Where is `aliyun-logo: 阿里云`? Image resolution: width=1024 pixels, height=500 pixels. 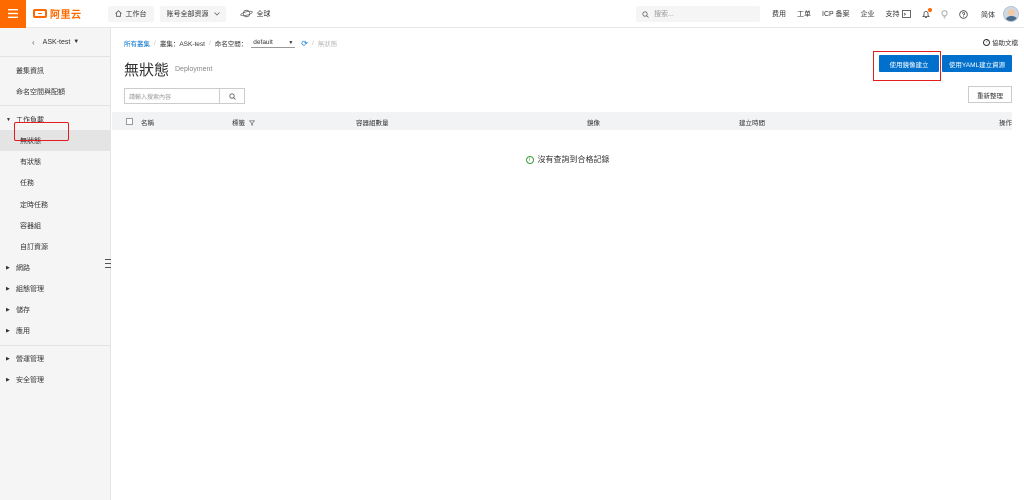 aliyun-logo: 阿里云 is located at coordinates (57, 14).